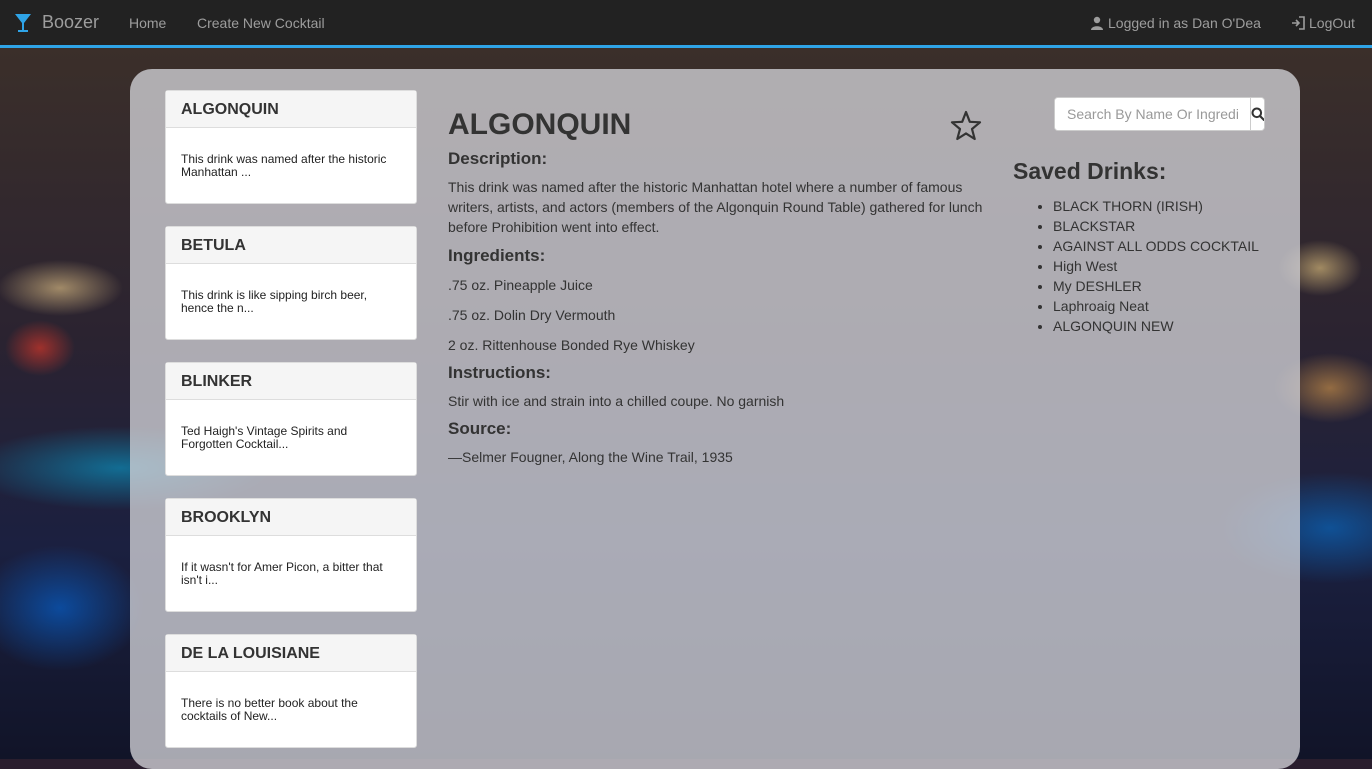  I want to click on saved-drink-item: BLACK THORN (IRISH), so click(1156, 206).